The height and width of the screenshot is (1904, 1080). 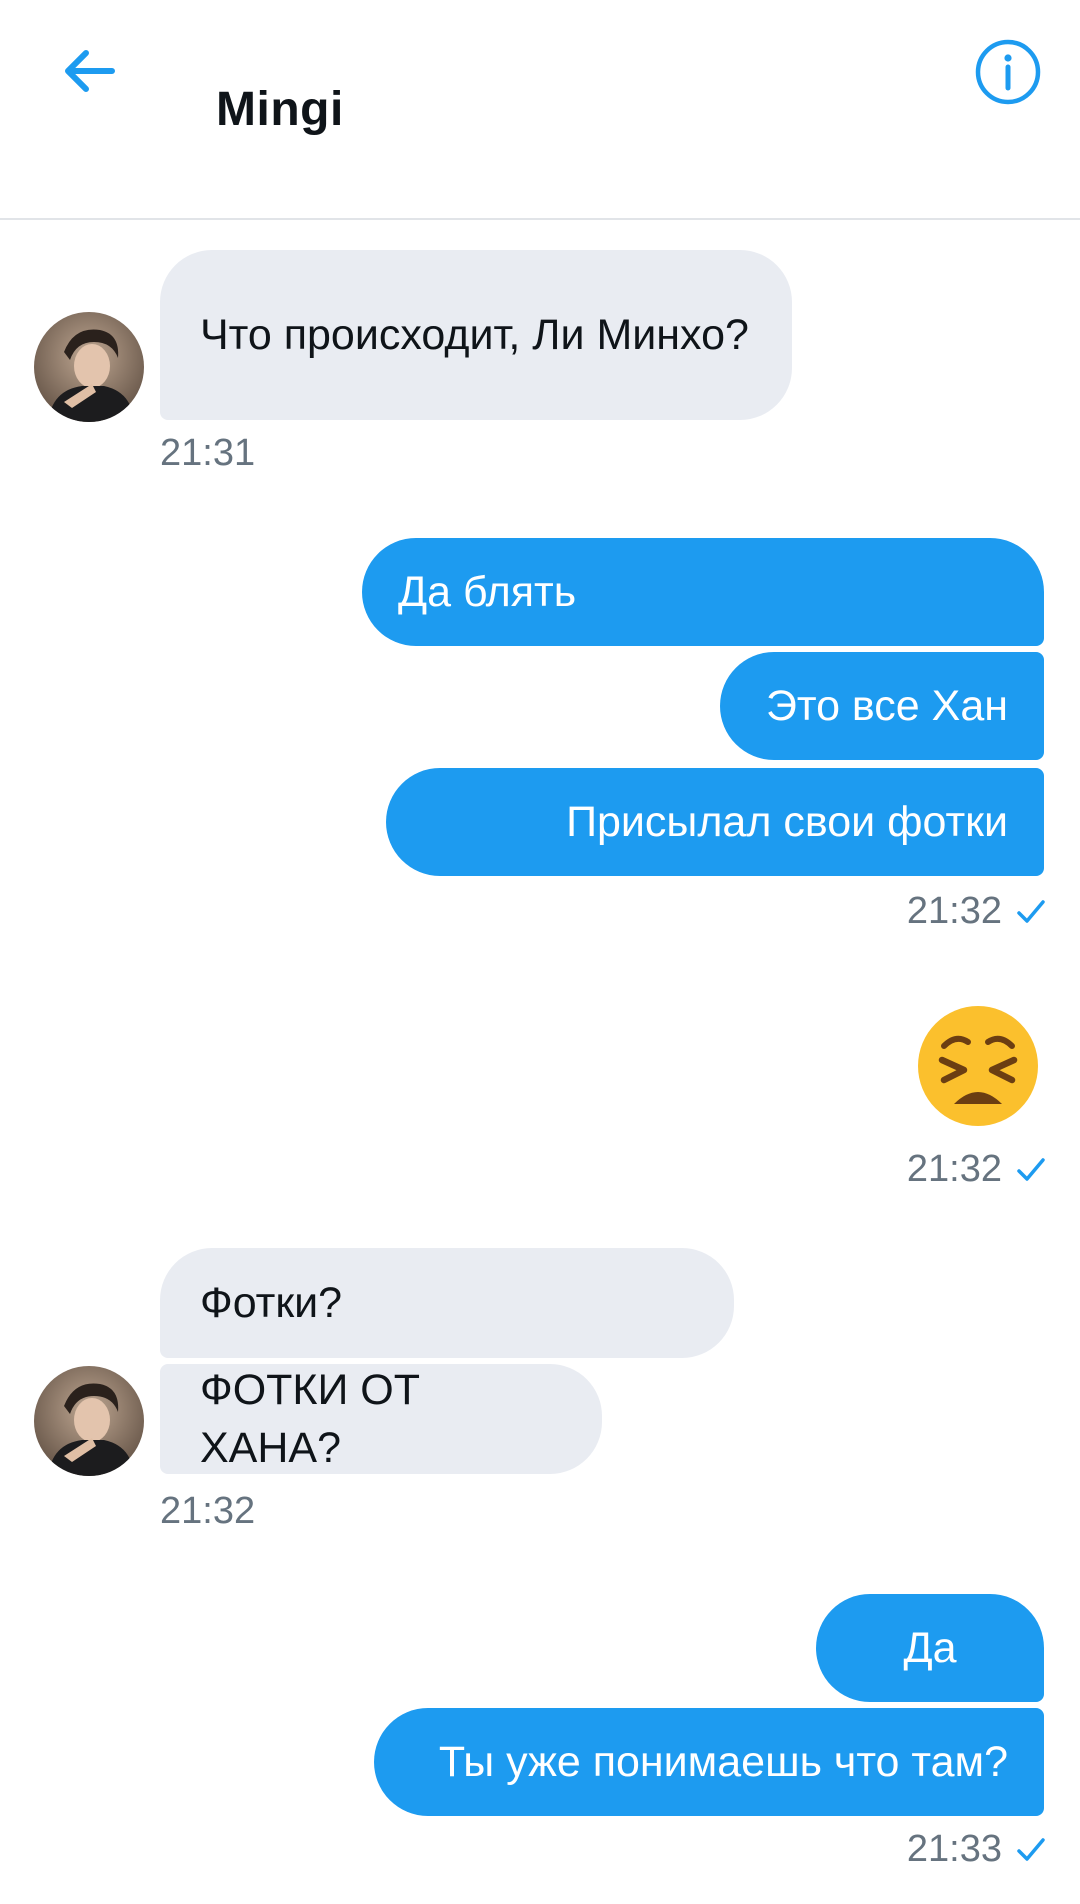 I want to click on arrow-left-icon, so click(x=90, y=71).